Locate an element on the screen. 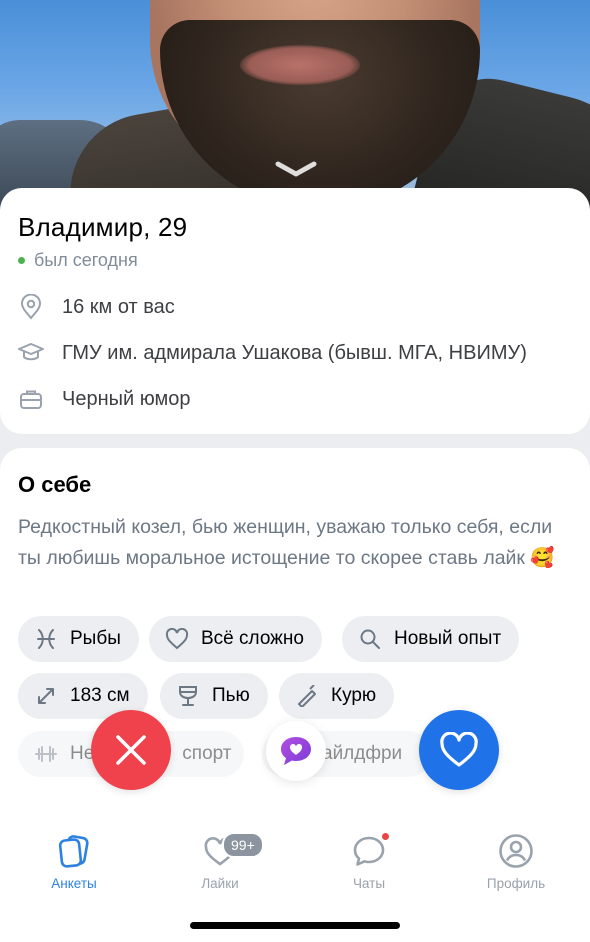 This screenshot has width=590, height=942. chip-smoking-label: Курю is located at coordinates (354, 695).